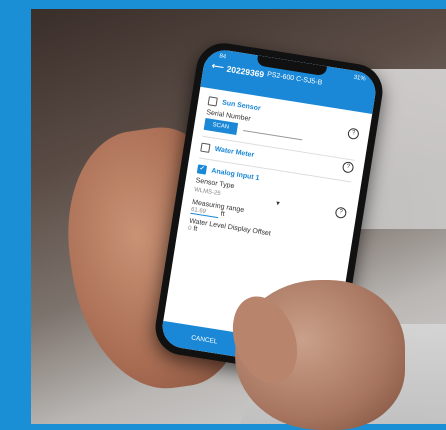 Image resolution: width=446 pixels, height=430 pixels. I want to click on measuring-range-unit: ft, so click(223, 214).